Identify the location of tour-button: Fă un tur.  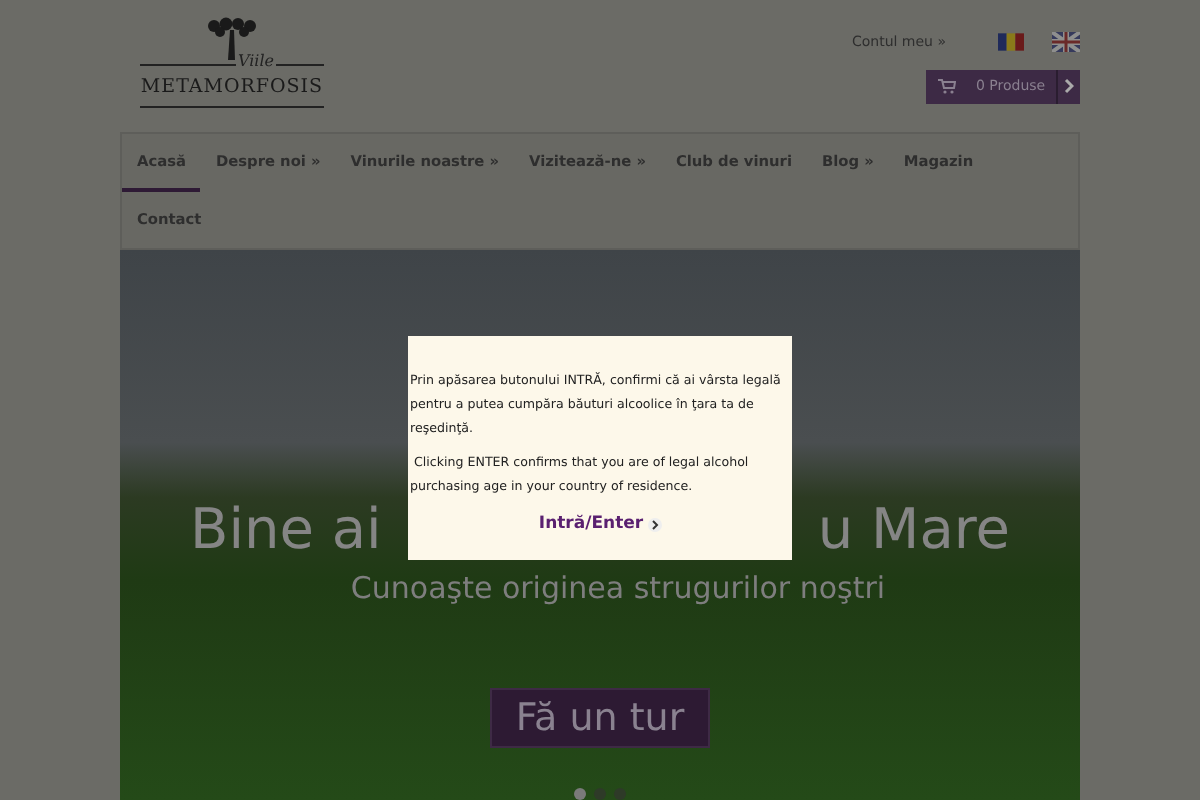
(600, 717).